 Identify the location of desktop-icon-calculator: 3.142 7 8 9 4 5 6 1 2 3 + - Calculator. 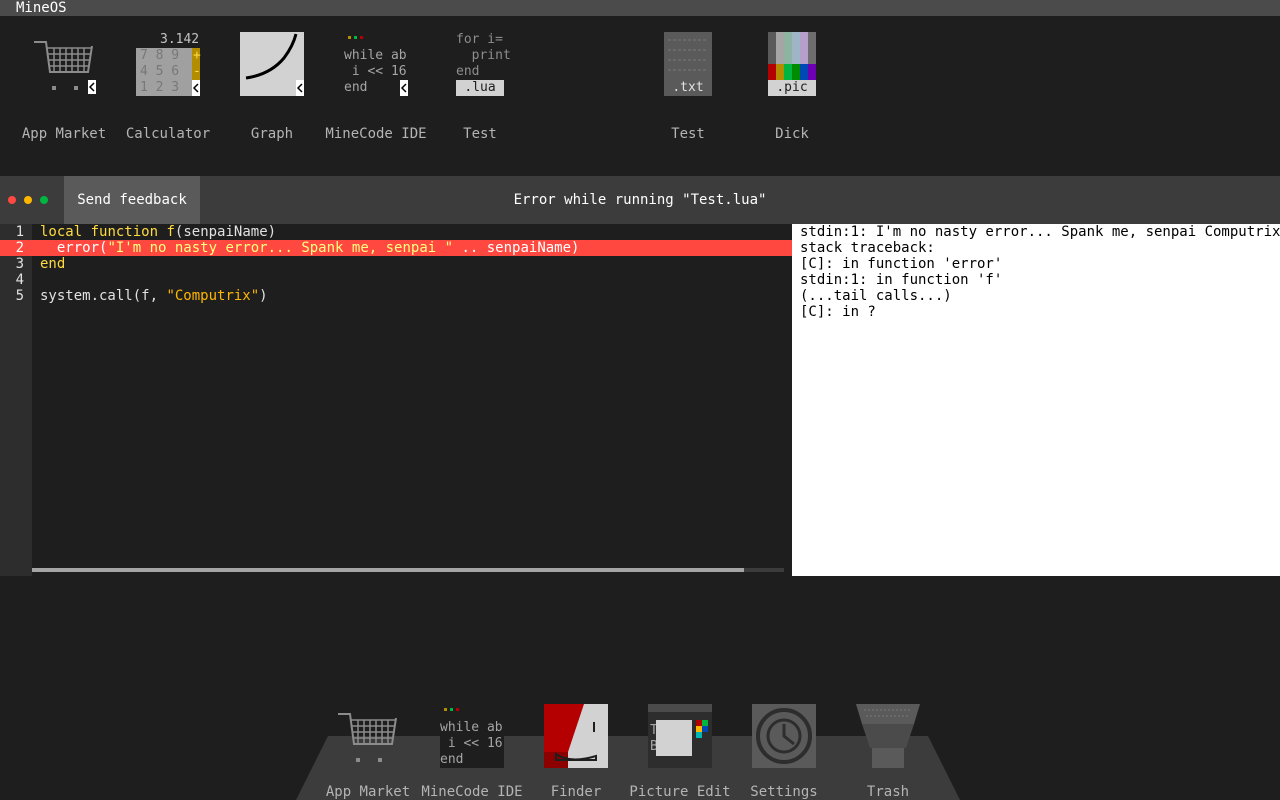
(168, 88).